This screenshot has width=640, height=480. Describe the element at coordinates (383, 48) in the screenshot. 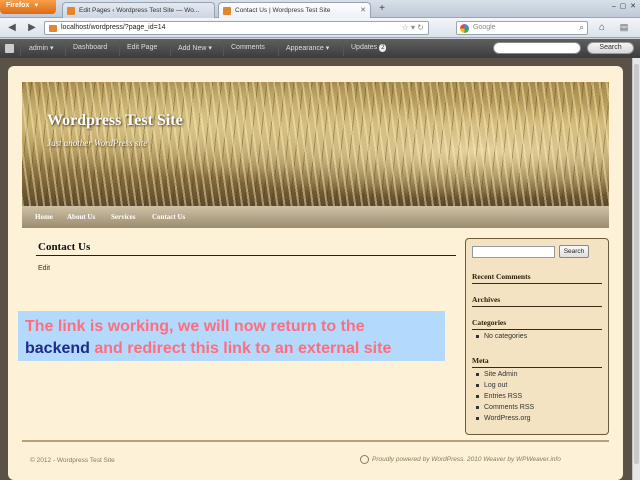

I see `updates-count-badge: 2` at that location.